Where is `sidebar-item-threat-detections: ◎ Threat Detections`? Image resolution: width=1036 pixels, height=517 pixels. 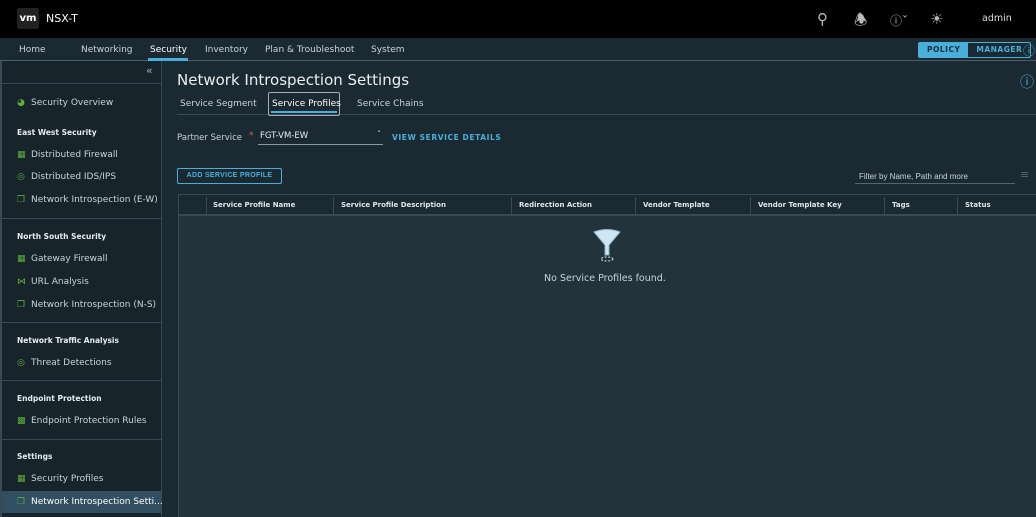 sidebar-item-threat-detections: ◎ Threat Detections is located at coordinates (64, 363).